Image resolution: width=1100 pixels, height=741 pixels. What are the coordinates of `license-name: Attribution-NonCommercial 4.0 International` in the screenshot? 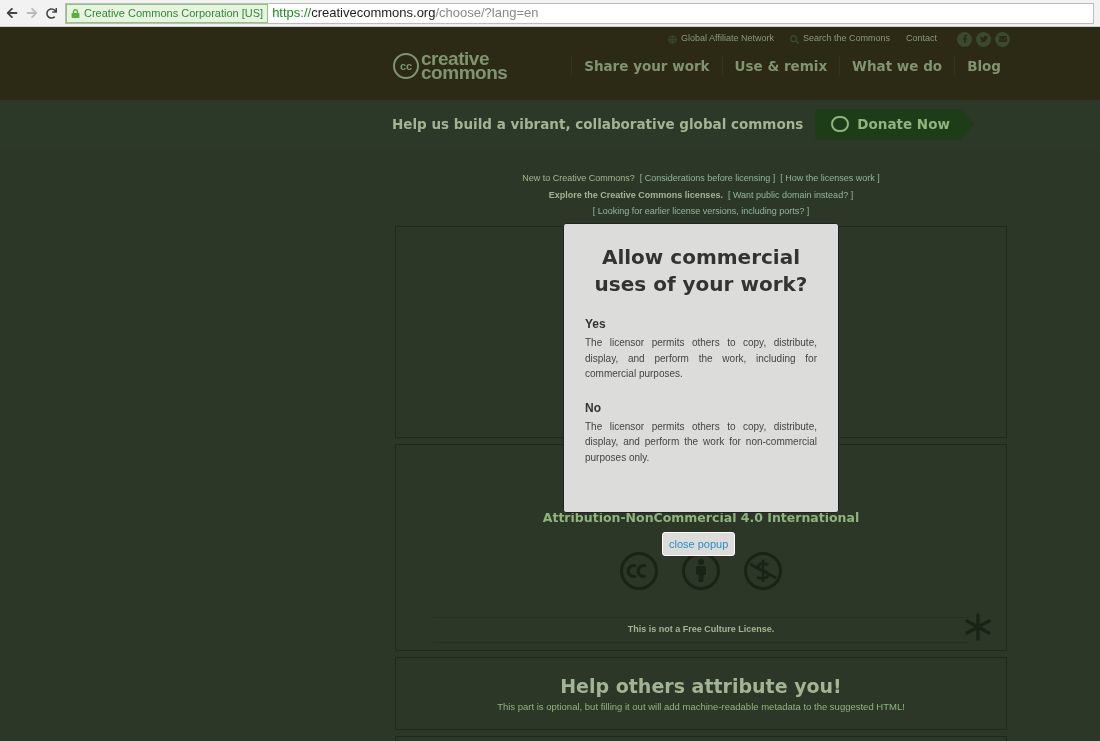 It's located at (701, 517).